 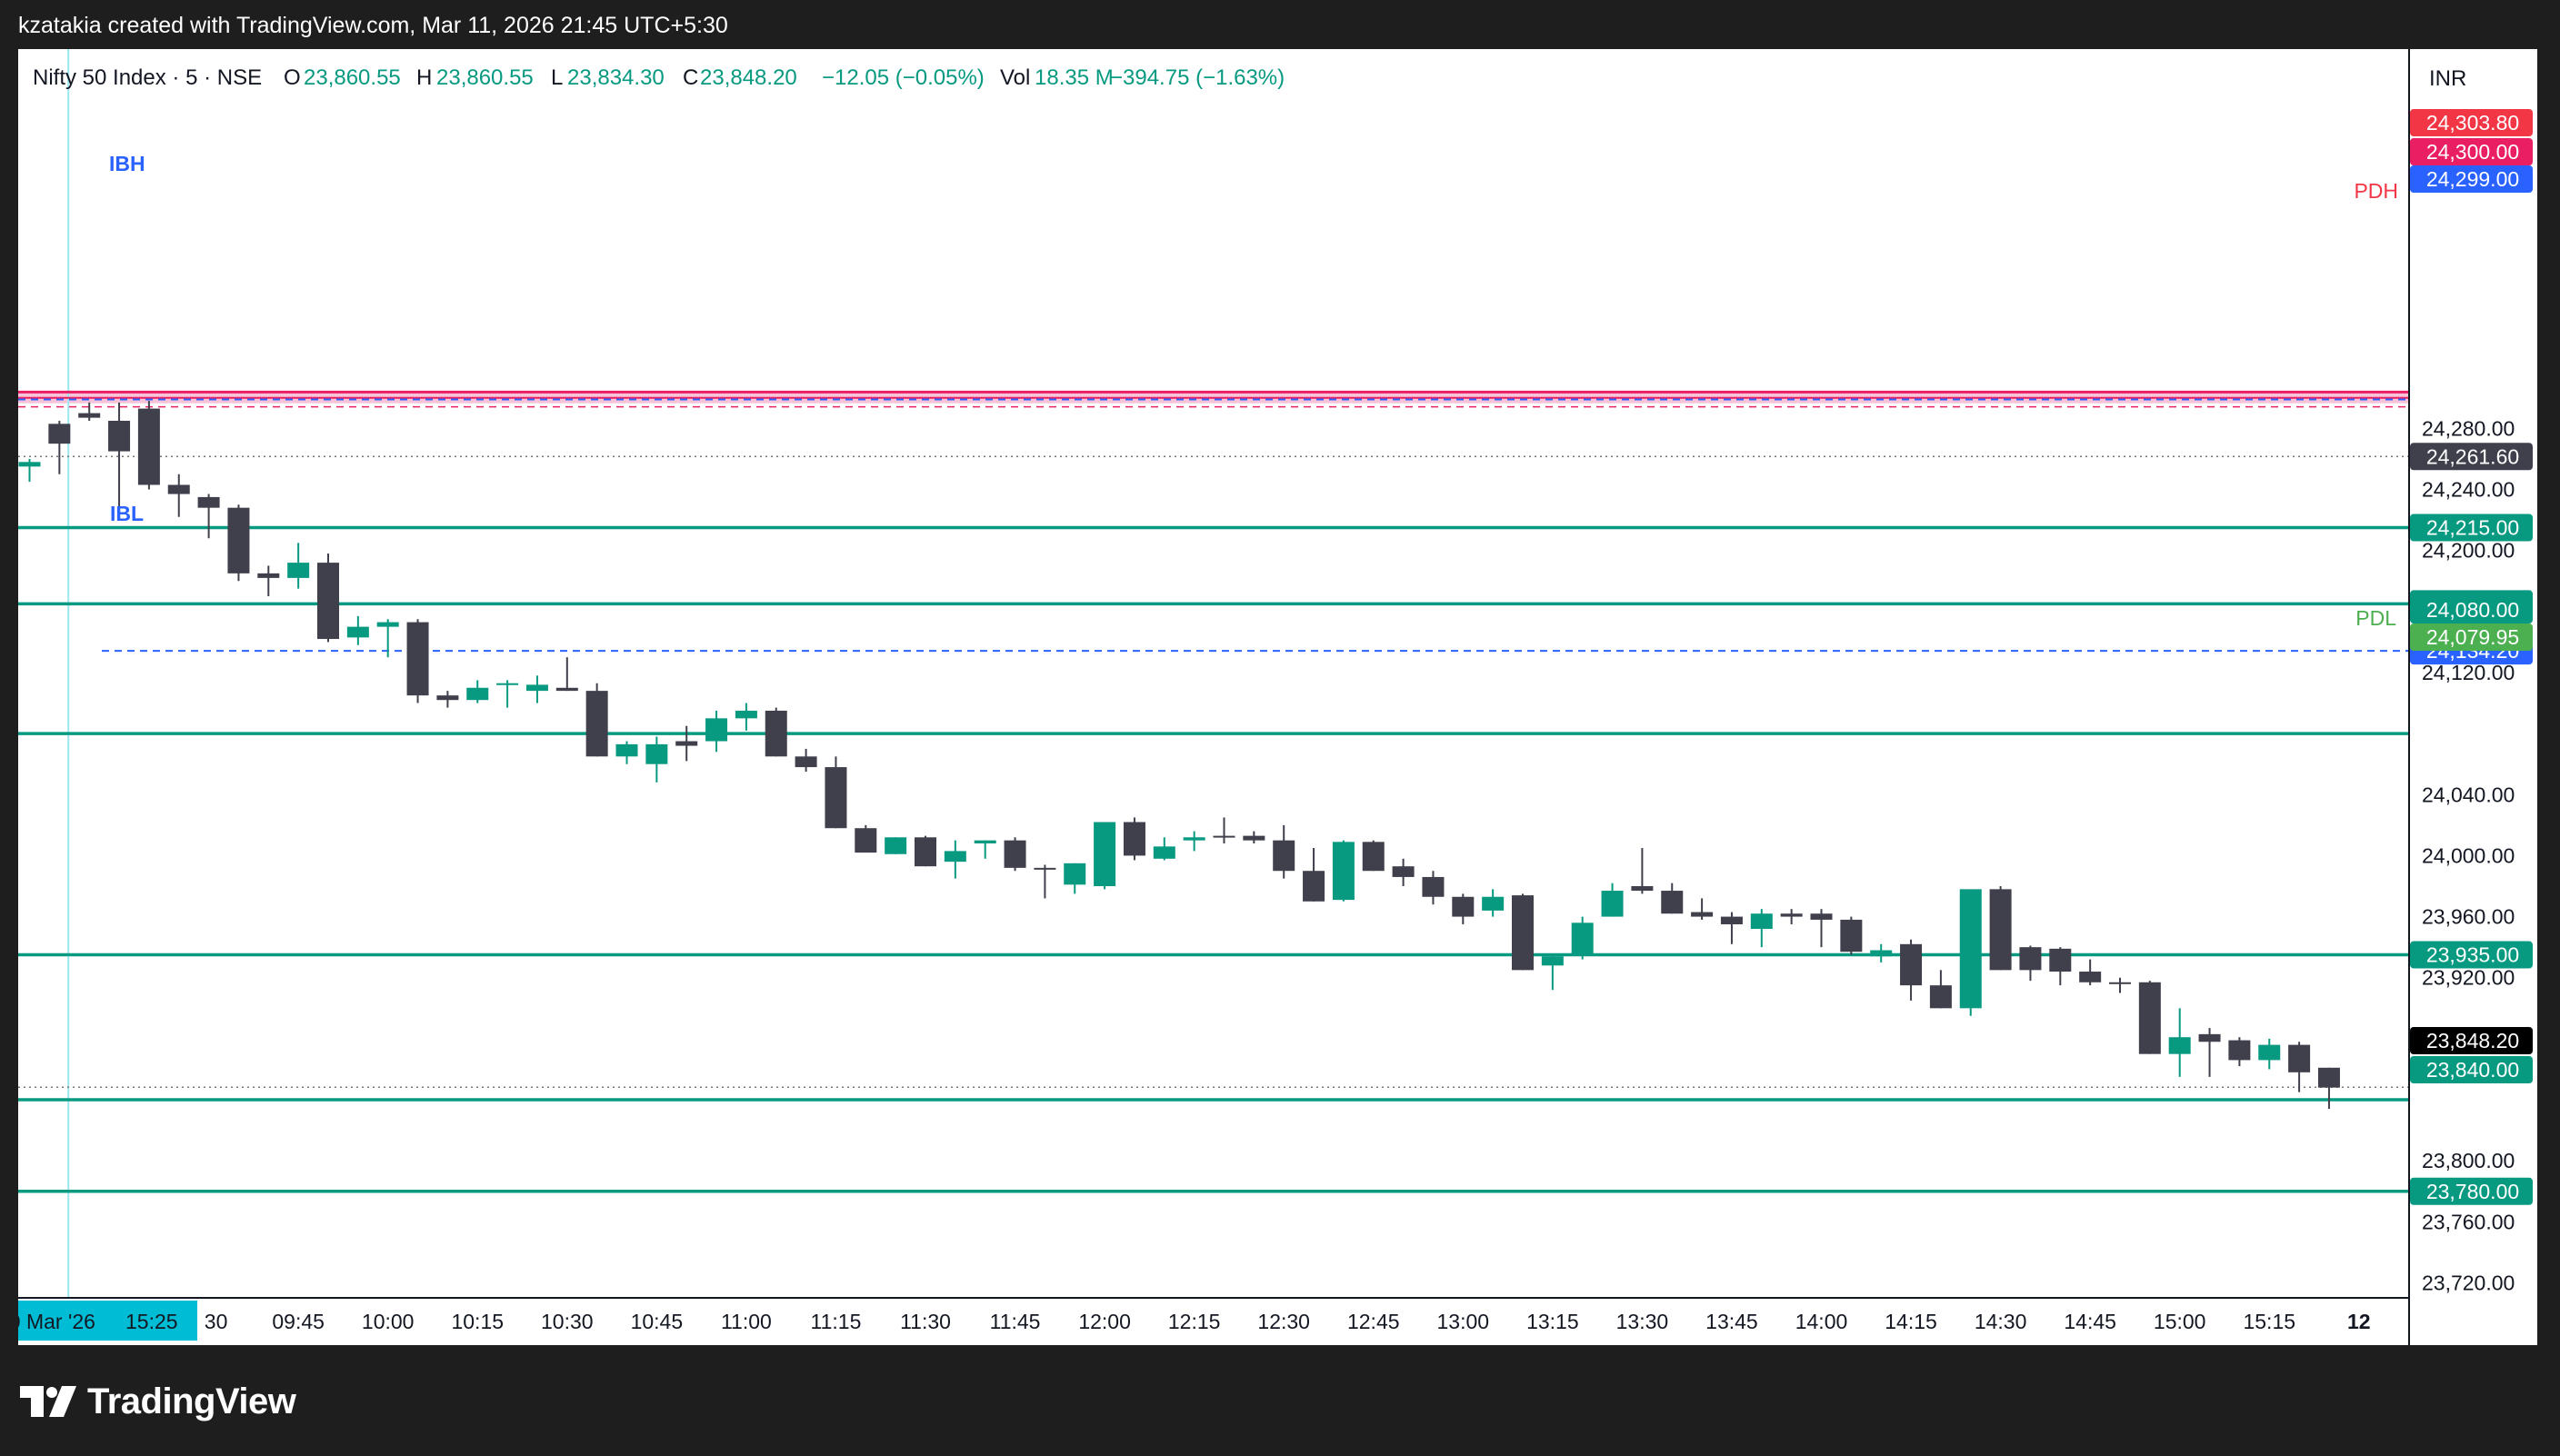 What do you see at coordinates (2472, 955) in the screenshot?
I see `price-label-text-9: 23,935.00` at bounding box center [2472, 955].